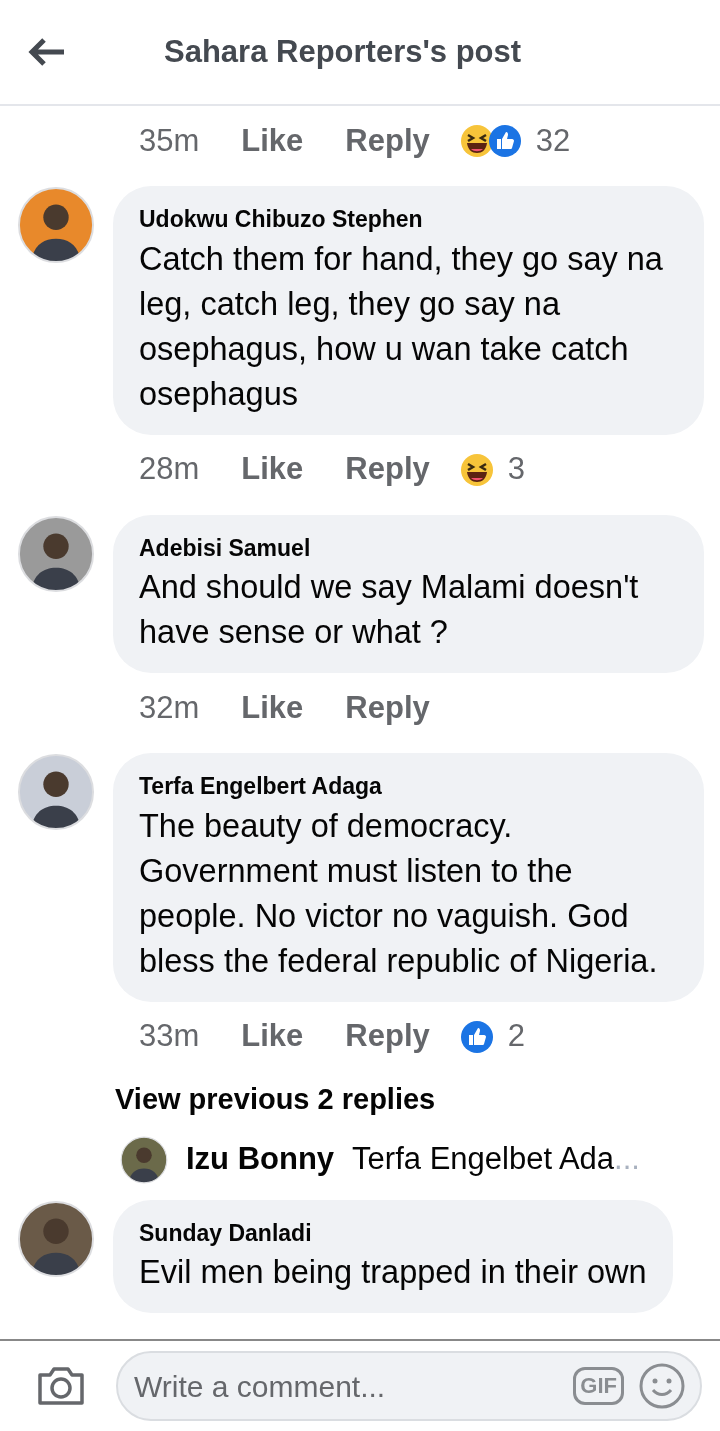 The image size is (720, 1431). What do you see at coordinates (389, 610) in the screenshot?
I see `comment-text: And should we say Malami doesn't have sense or what ?` at bounding box center [389, 610].